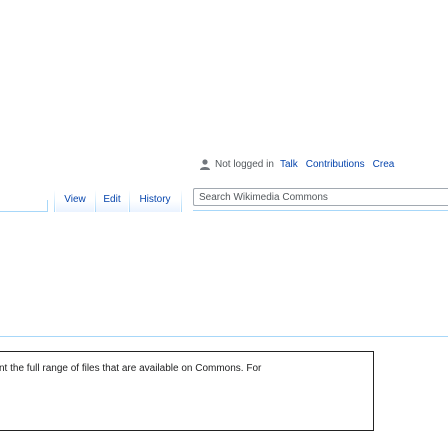 Image resolution: width=448 pixels, height=448 pixels. What do you see at coordinates (205, 164) in the screenshot?
I see `user-icon` at bounding box center [205, 164].